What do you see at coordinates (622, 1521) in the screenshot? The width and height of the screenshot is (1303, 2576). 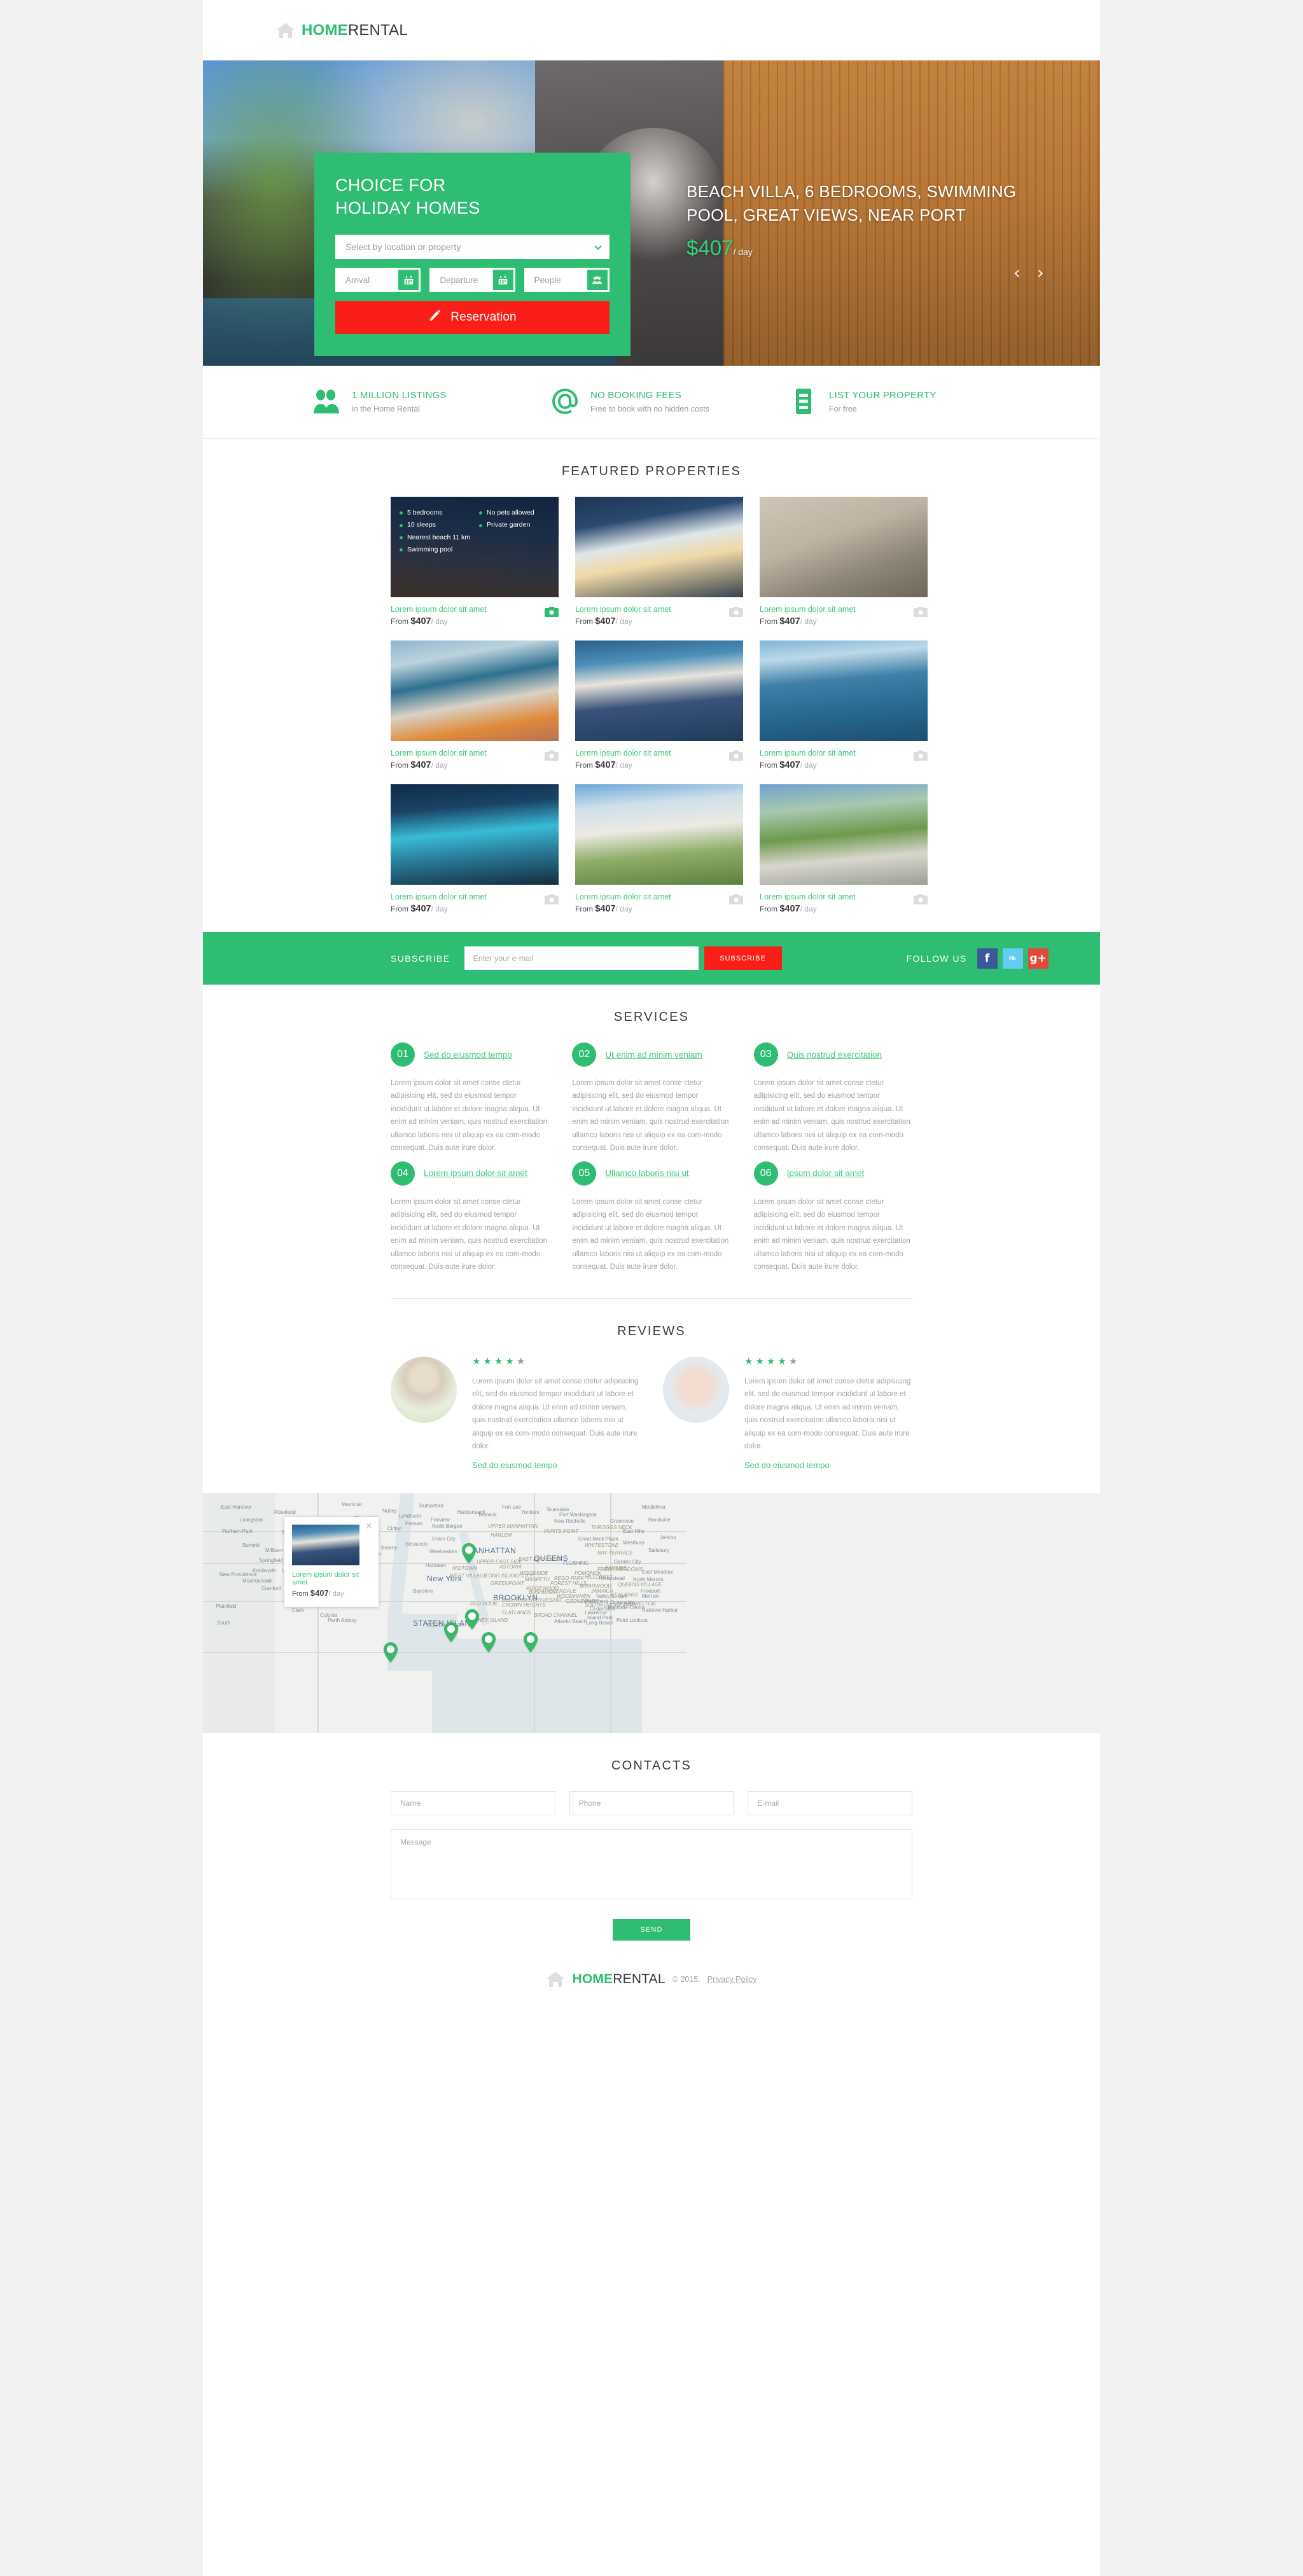 I see `map-label: Greenvale` at bounding box center [622, 1521].